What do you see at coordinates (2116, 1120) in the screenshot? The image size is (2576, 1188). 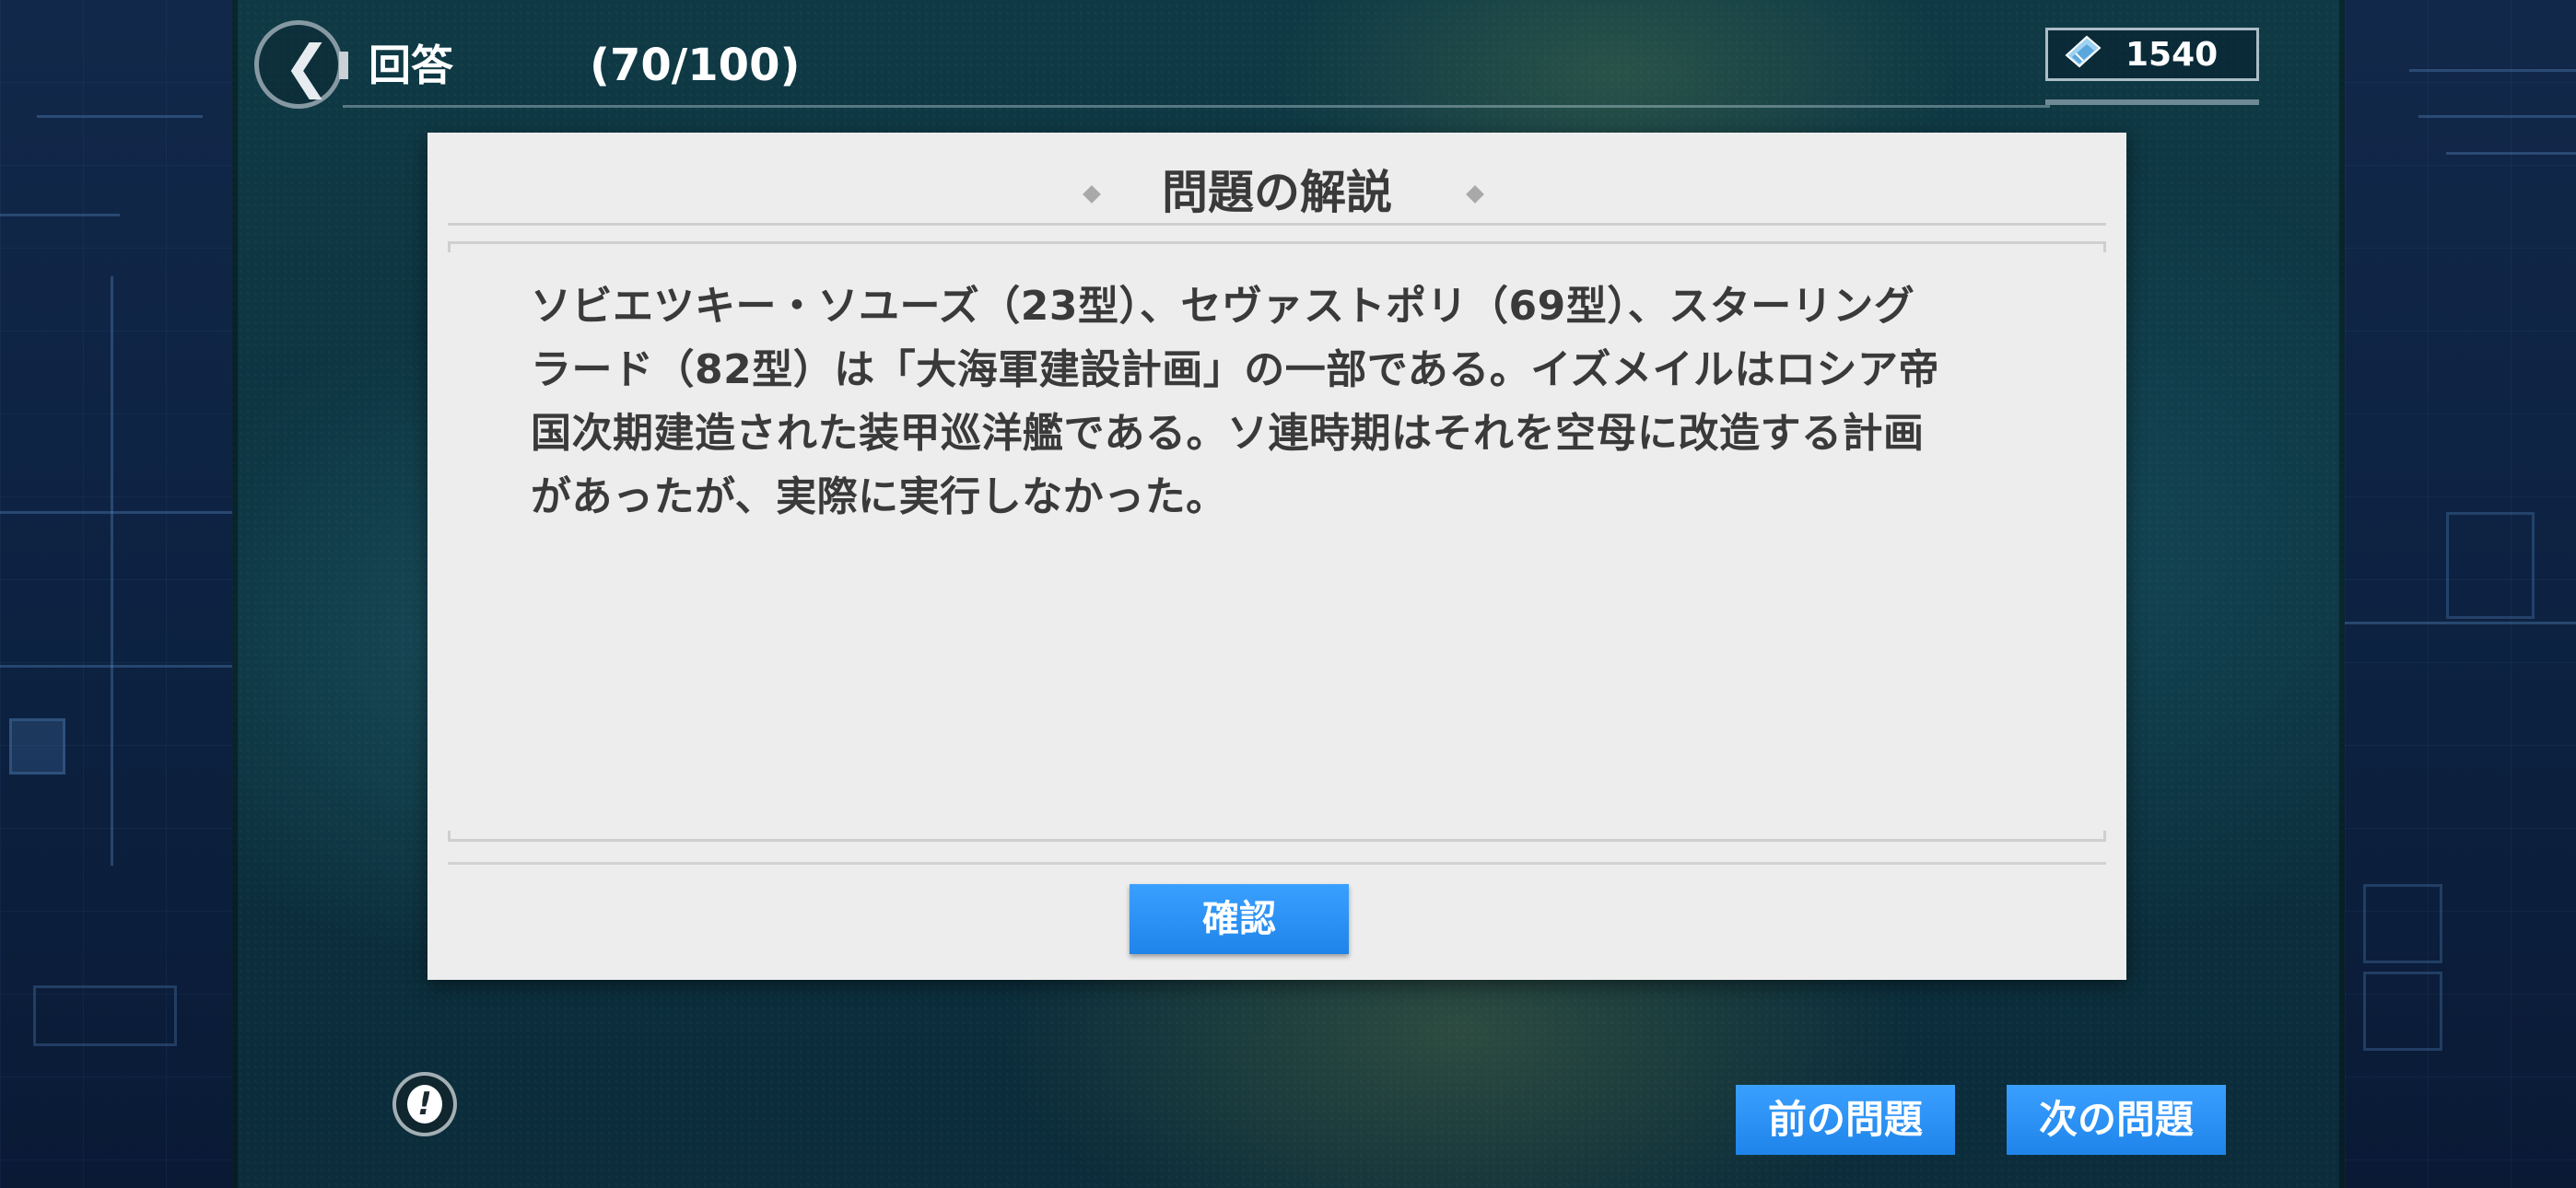 I see `next-question-button: 次の問題` at bounding box center [2116, 1120].